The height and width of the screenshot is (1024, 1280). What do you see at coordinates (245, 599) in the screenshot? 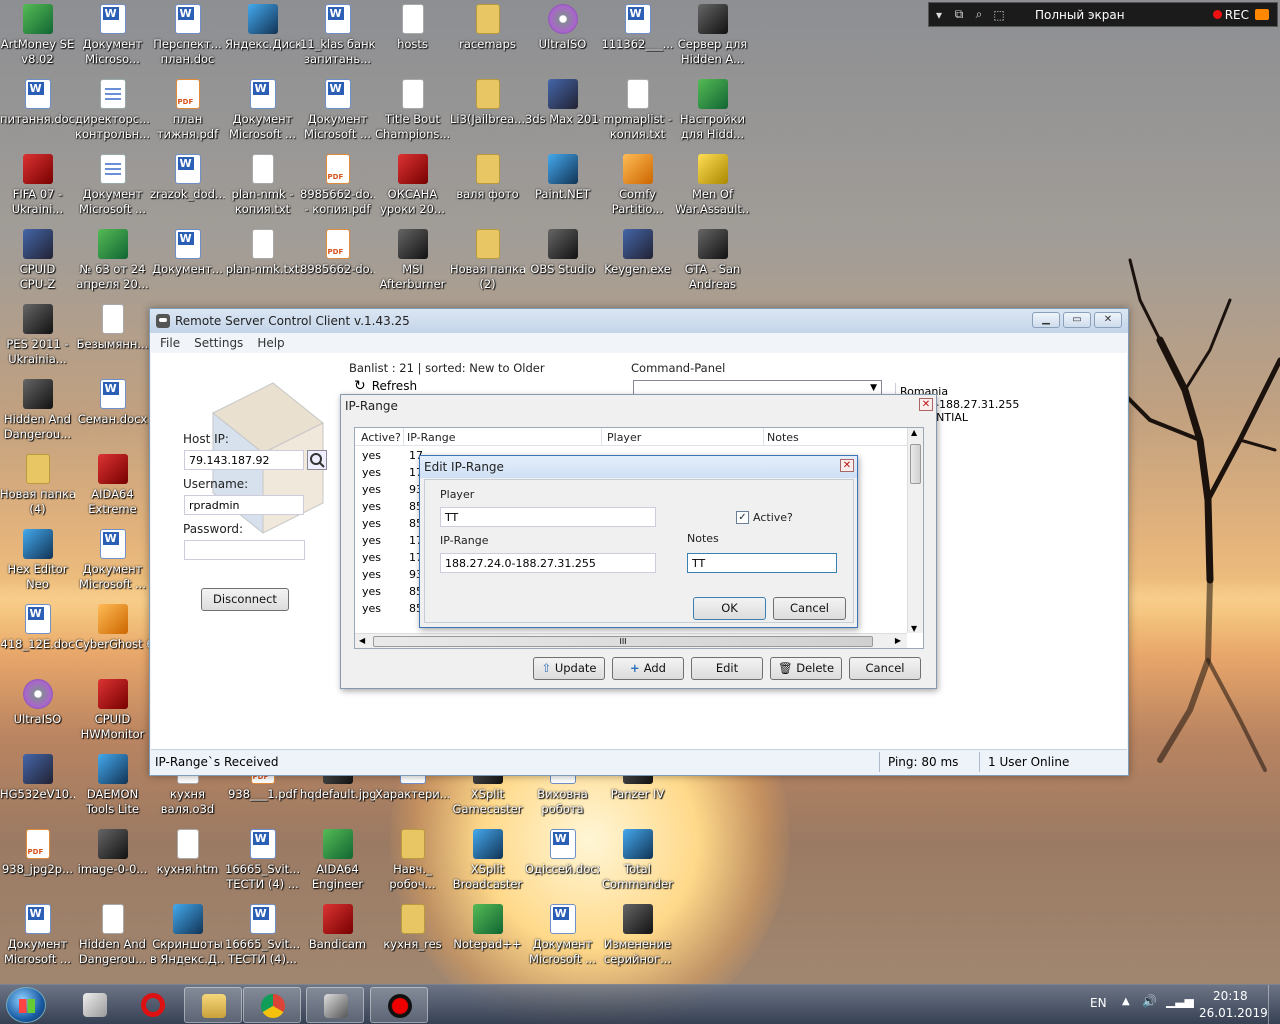
I see `disconnect-button: Disconnect` at bounding box center [245, 599].